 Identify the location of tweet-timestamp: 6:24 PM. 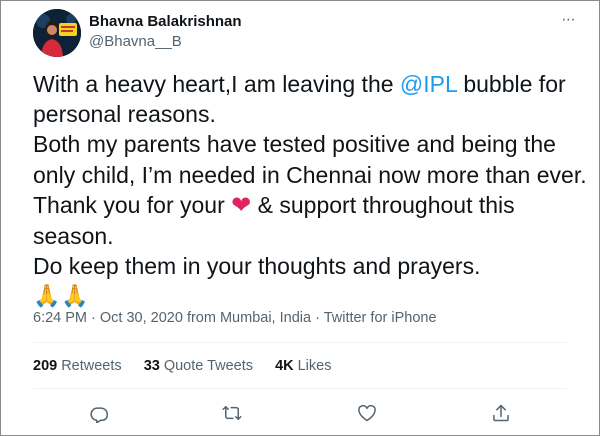
(60, 318).